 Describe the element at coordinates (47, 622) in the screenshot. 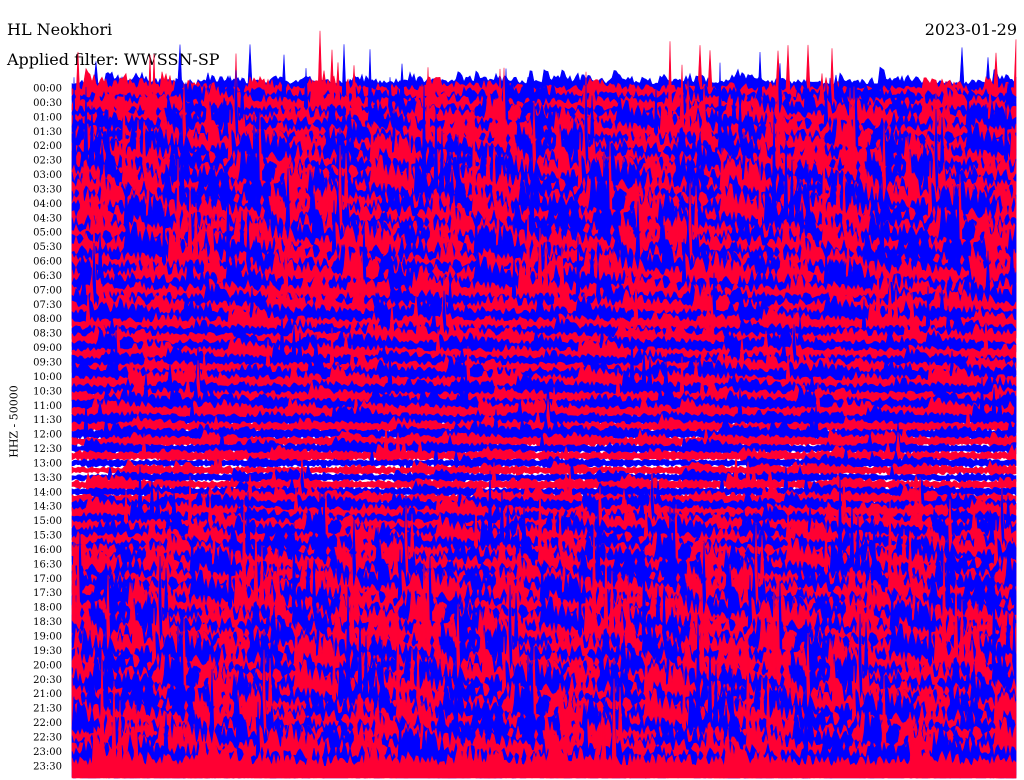

I see `row-time-label: 18:30` at that location.